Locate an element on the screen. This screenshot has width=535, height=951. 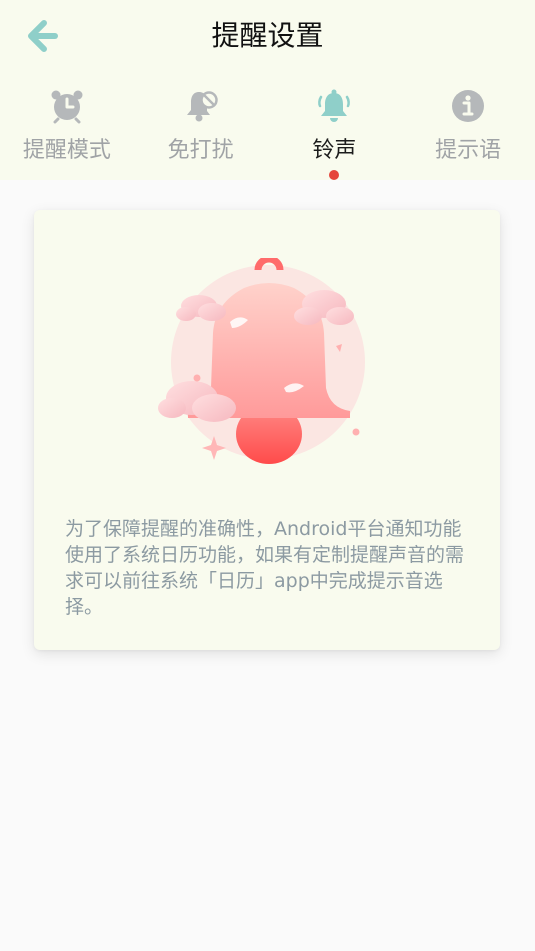
tab-label: 免打扰 is located at coordinates (200, 150).